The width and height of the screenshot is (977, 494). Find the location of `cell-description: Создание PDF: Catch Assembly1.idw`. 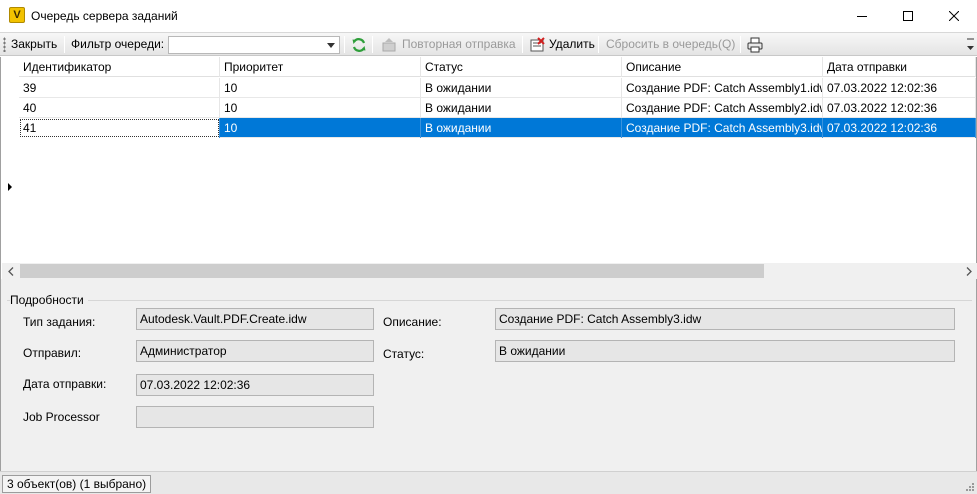

cell-description: Создание PDF: Catch Assembly1.idw is located at coordinates (722, 88).